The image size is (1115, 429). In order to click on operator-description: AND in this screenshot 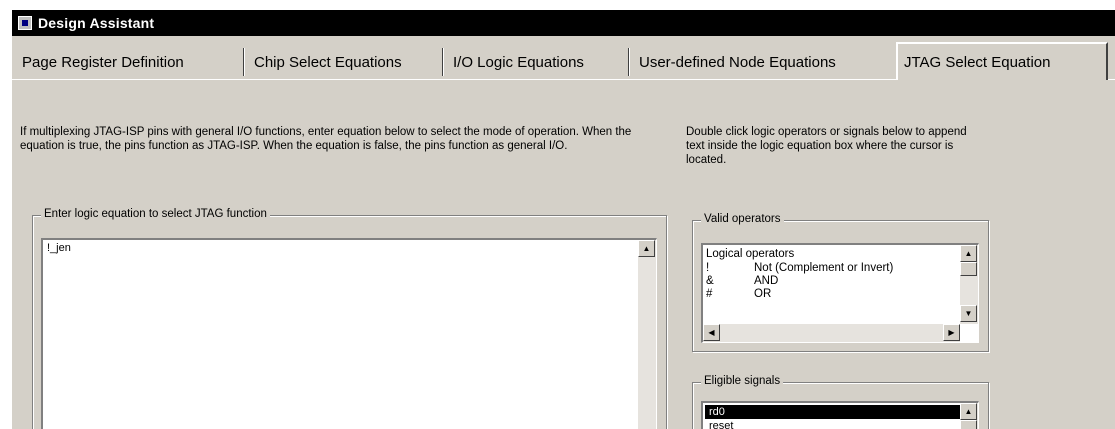, I will do `click(766, 281)`.